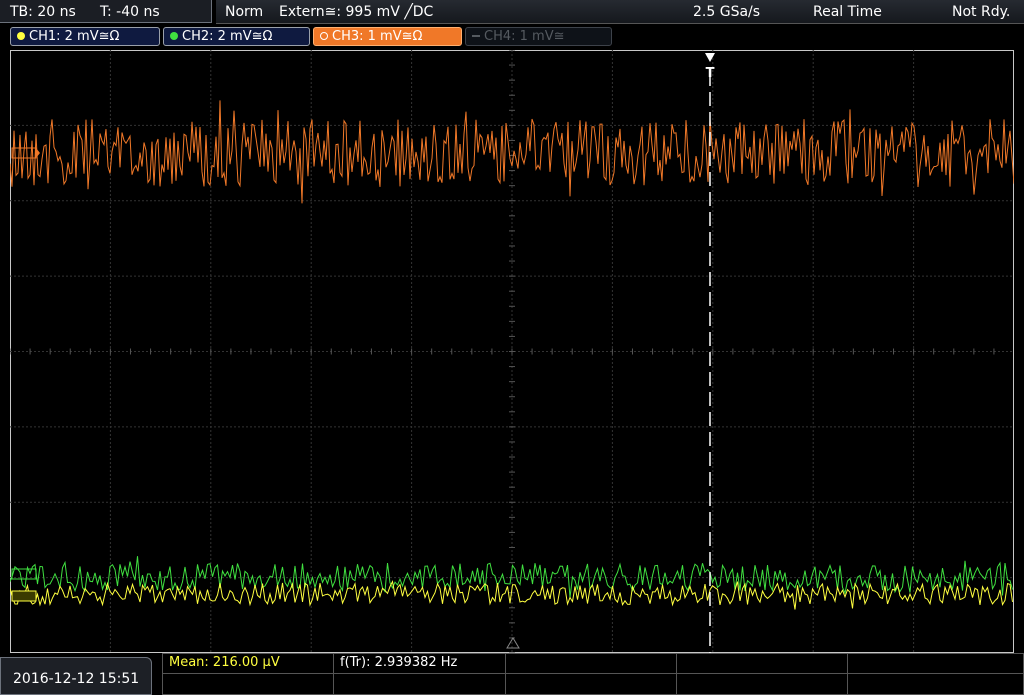  What do you see at coordinates (227, 36) in the screenshot?
I see `ch2-label: CH2: 2 mV≅Ω` at bounding box center [227, 36].